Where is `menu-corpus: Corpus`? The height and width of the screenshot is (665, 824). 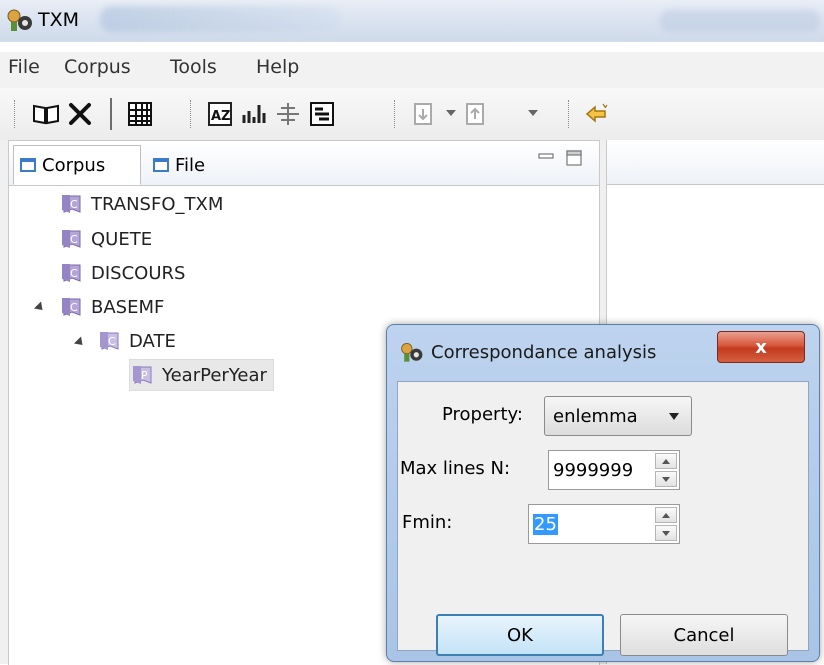 menu-corpus: Corpus is located at coordinates (97, 67).